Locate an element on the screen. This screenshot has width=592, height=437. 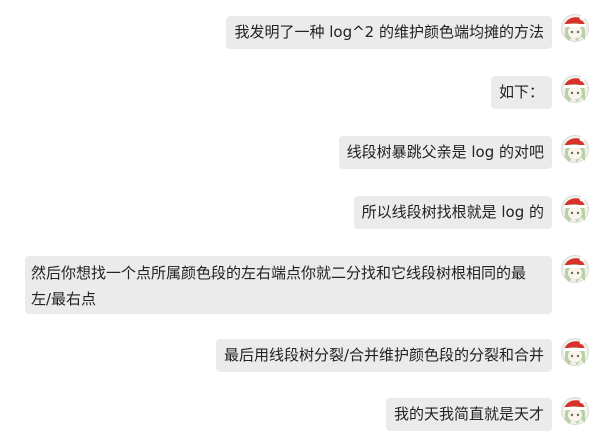
message-text: 最后用线段树分裂/合并维护颜色段的分裂和合并 is located at coordinates (383, 355).